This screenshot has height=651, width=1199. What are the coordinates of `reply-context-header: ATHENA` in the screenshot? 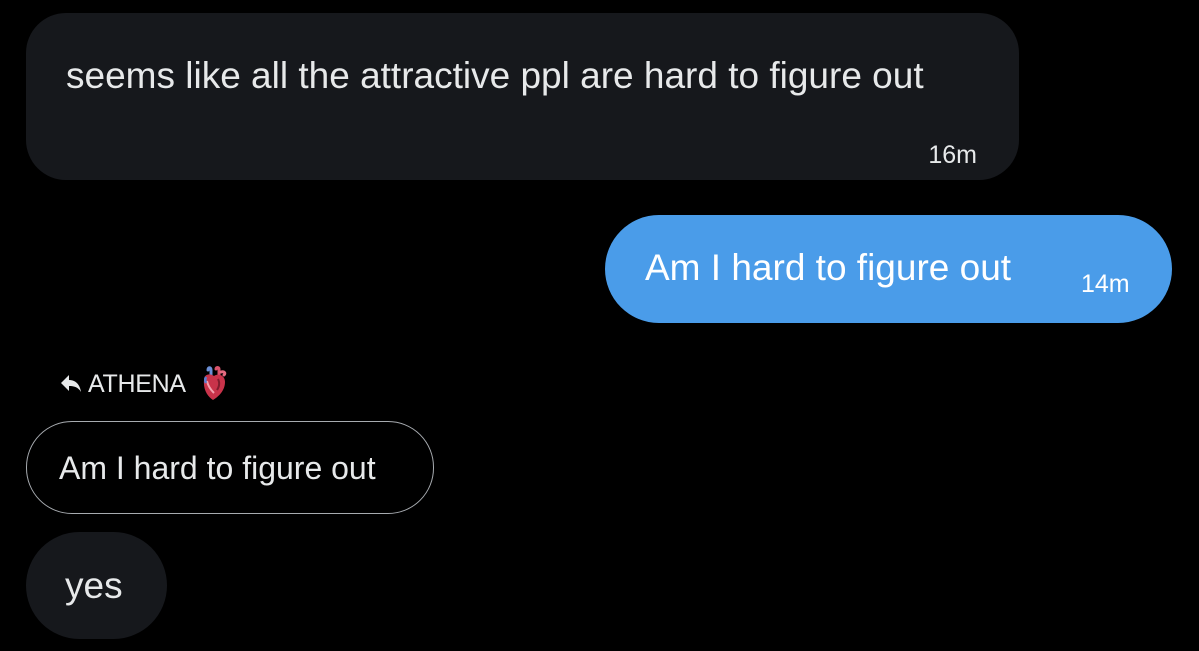 It's located at (144, 384).